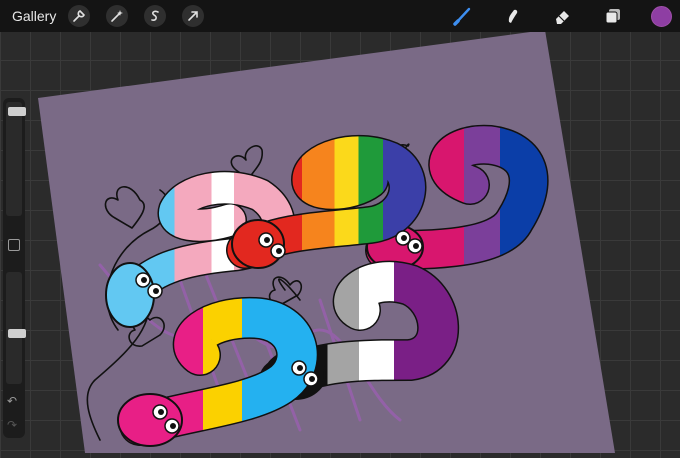 The image size is (680, 458). Describe the element at coordinates (14, 245) in the screenshot. I see `modify-button` at that location.